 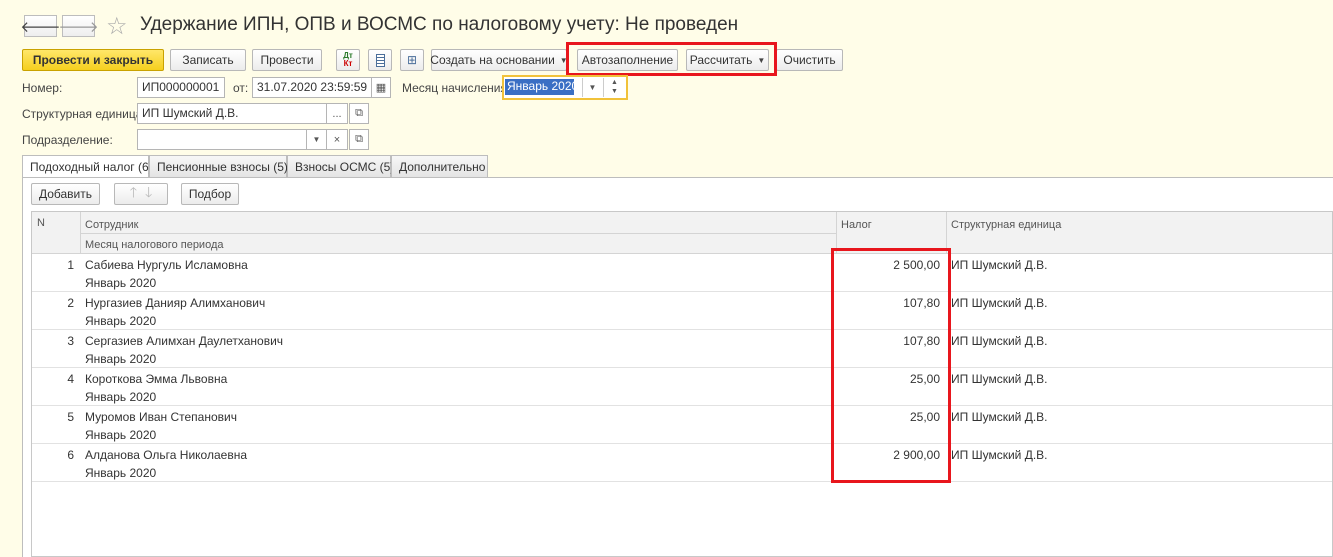 What do you see at coordinates (809, 60) in the screenshot?
I see `clear-button: Очистить` at bounding box center [809, 60].